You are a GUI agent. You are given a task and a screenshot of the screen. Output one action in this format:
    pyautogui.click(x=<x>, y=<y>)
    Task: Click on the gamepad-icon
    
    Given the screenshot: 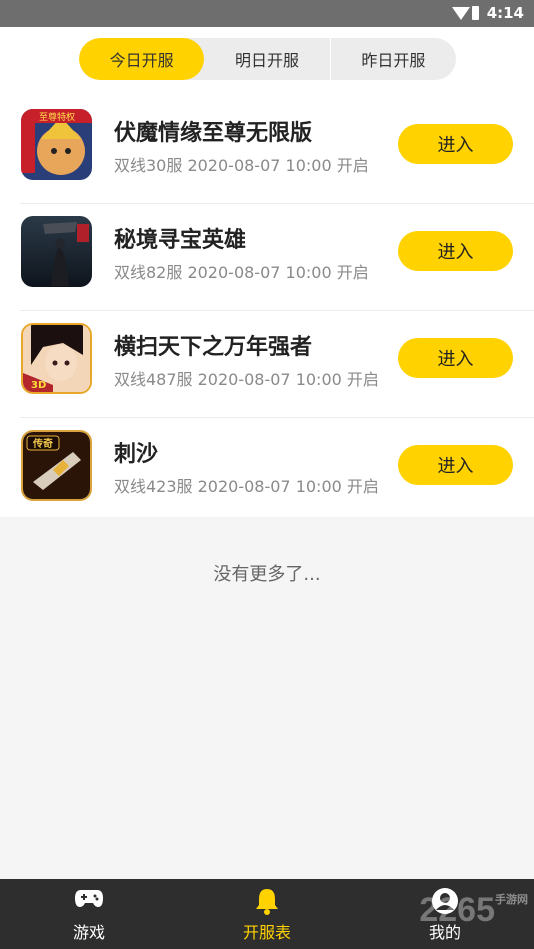 What is the action you would take?
    pyautogui.click(x=89, y=900)
    